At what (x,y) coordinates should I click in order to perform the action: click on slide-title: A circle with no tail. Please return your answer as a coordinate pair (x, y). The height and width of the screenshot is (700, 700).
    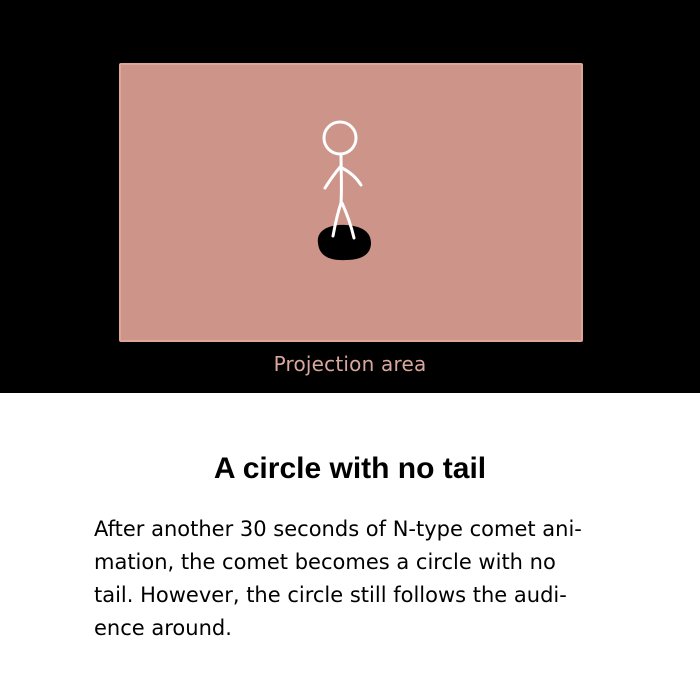
    Looking at the image, I should click on (350, 468).